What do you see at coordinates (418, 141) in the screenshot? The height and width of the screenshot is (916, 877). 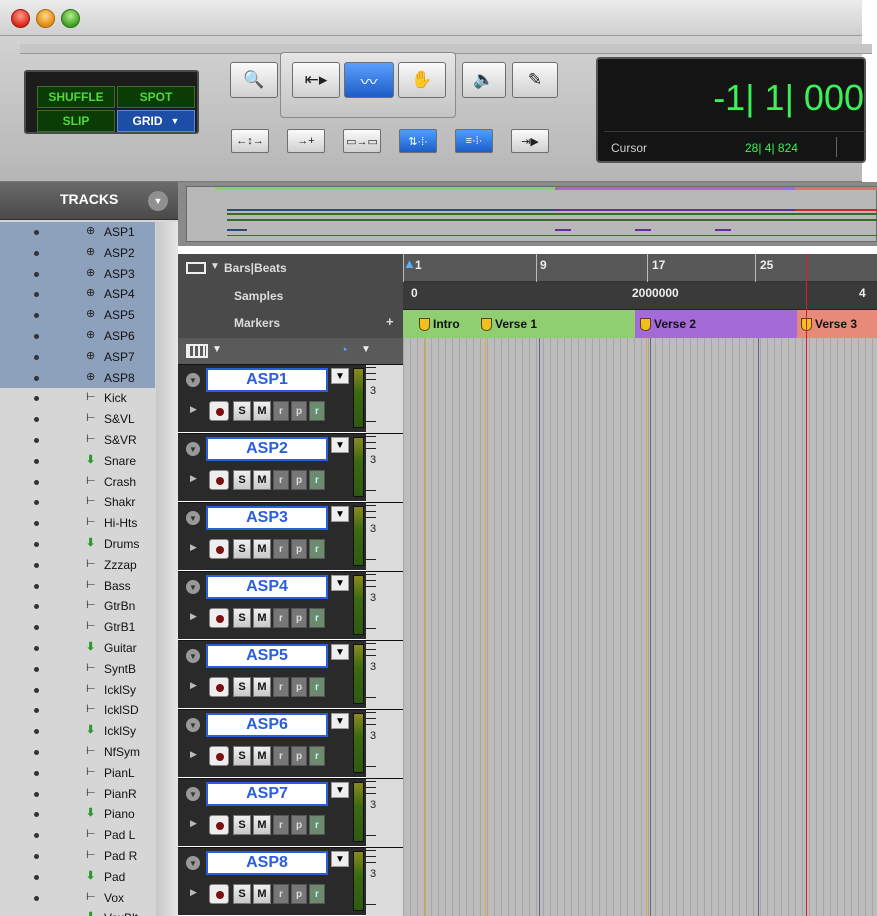 I see `link-track-edit-button: ⇅·⁞·` at bounding box center [418, 141].